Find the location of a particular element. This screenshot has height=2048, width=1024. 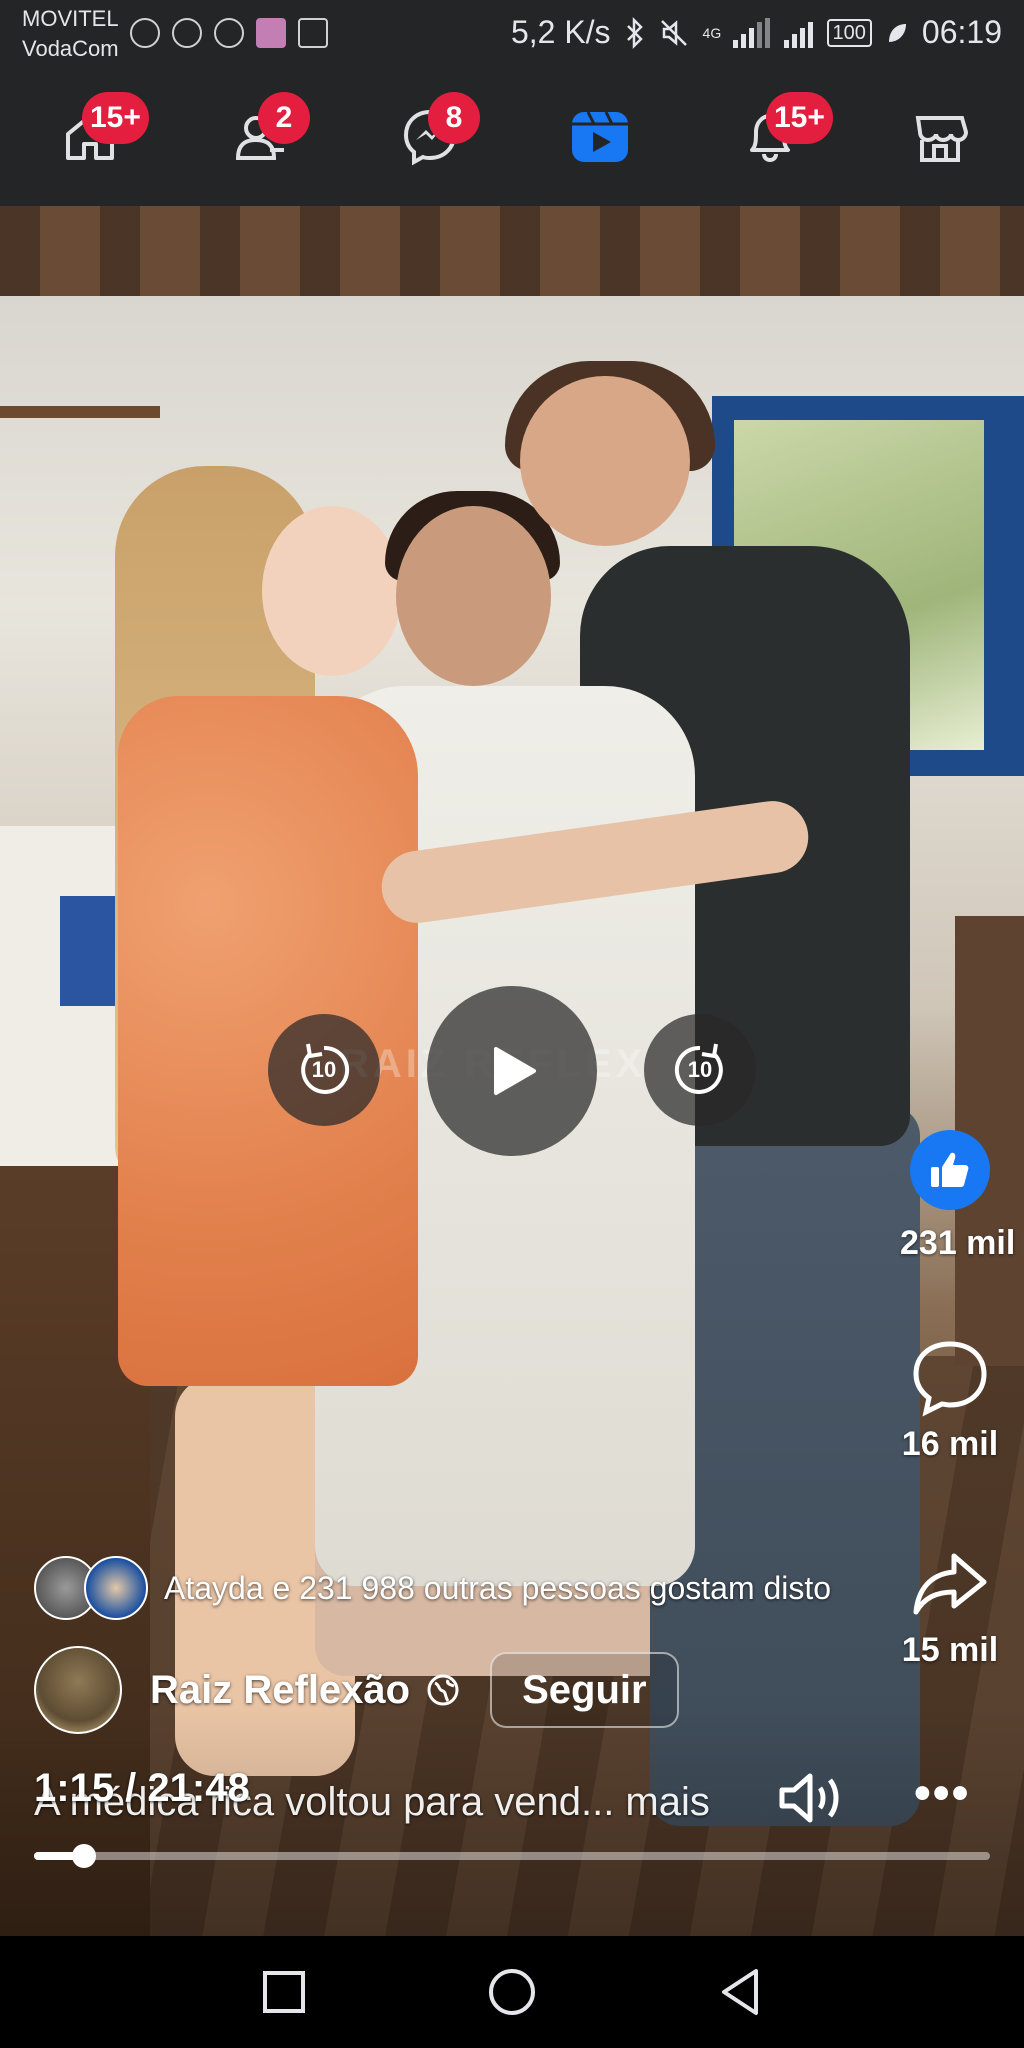

battery-indicator: 100 is located at coordinates (849, 32).